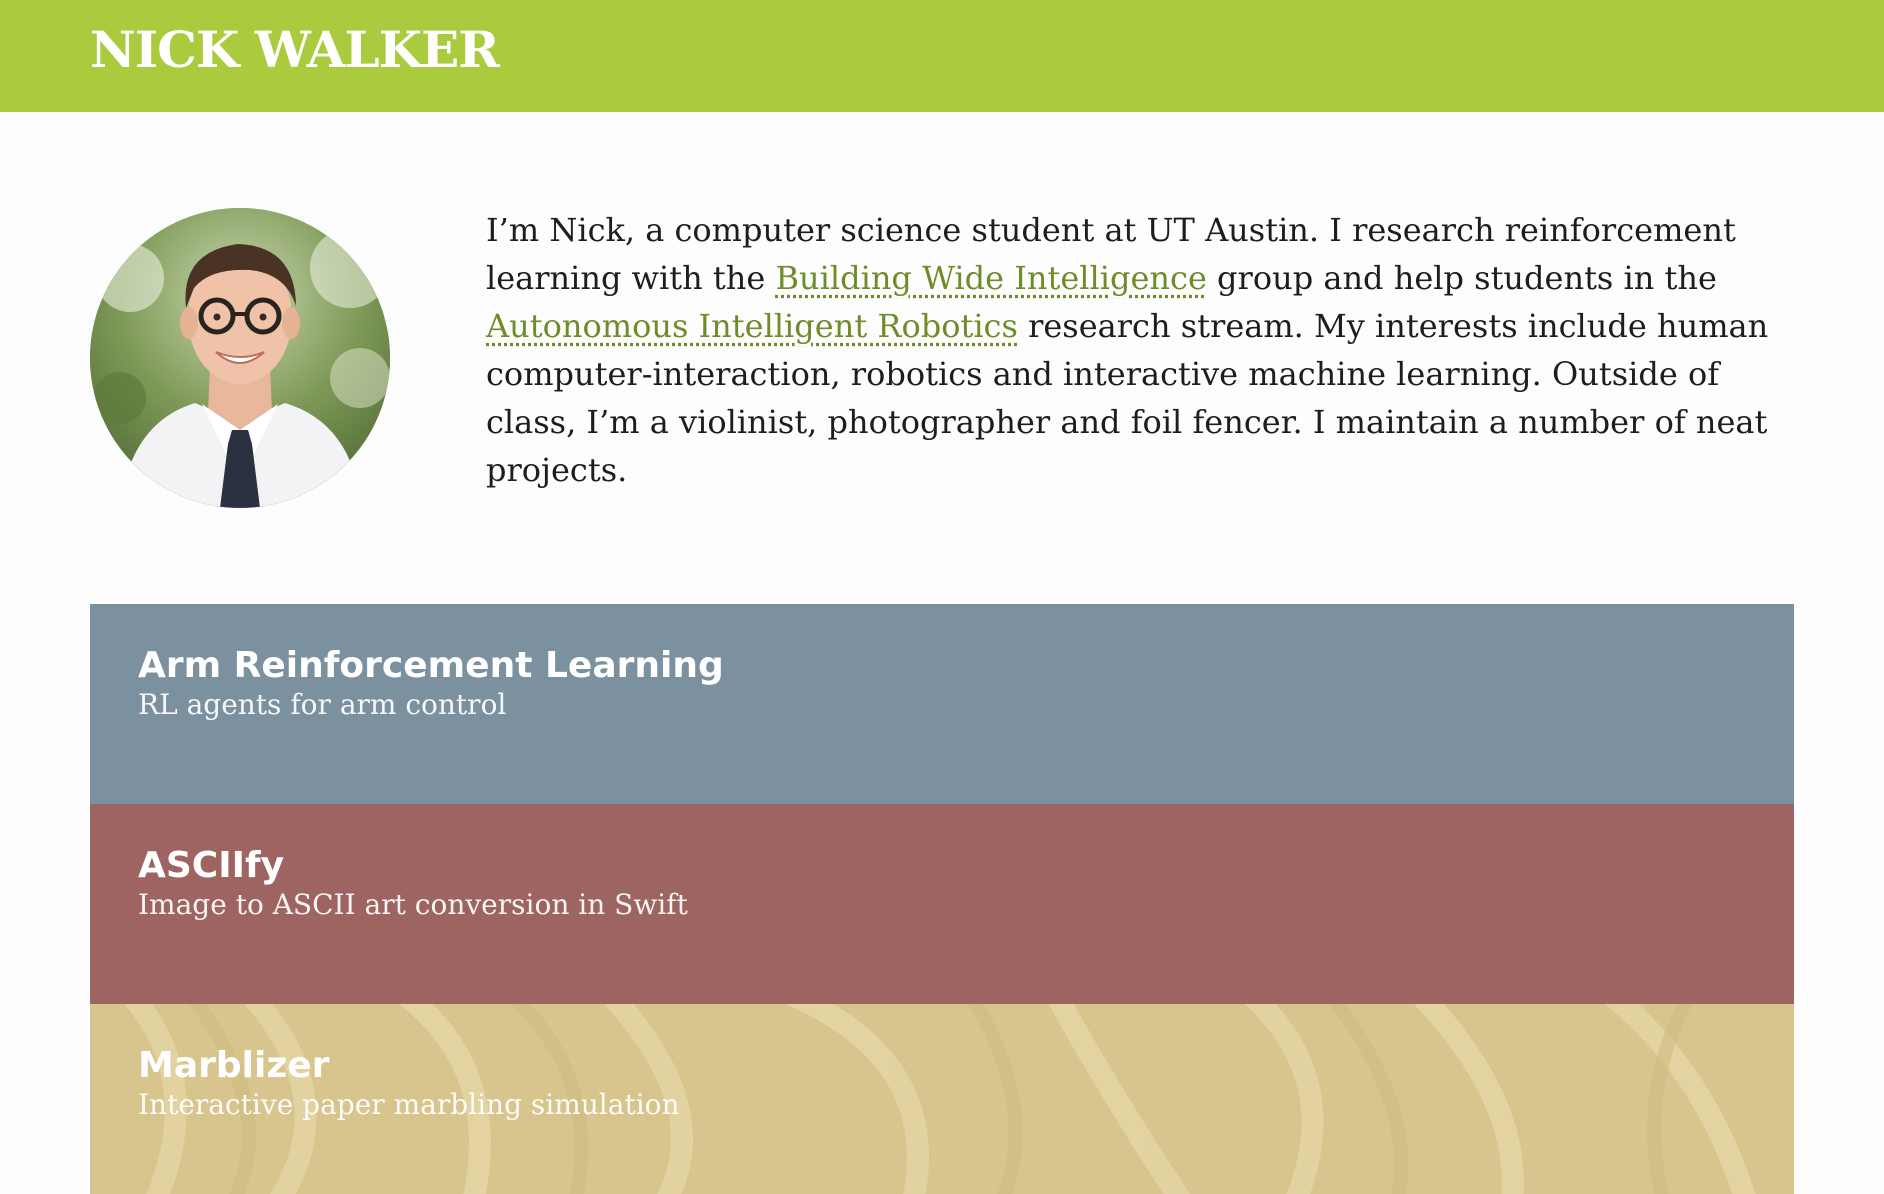 The width and height of the screenshot is (1884, 1194). What do you see at coordinates (431, 665) in the screenshot?
I see `project-title: Arm Reinforcement Learning` at bounding box center [431, 665].